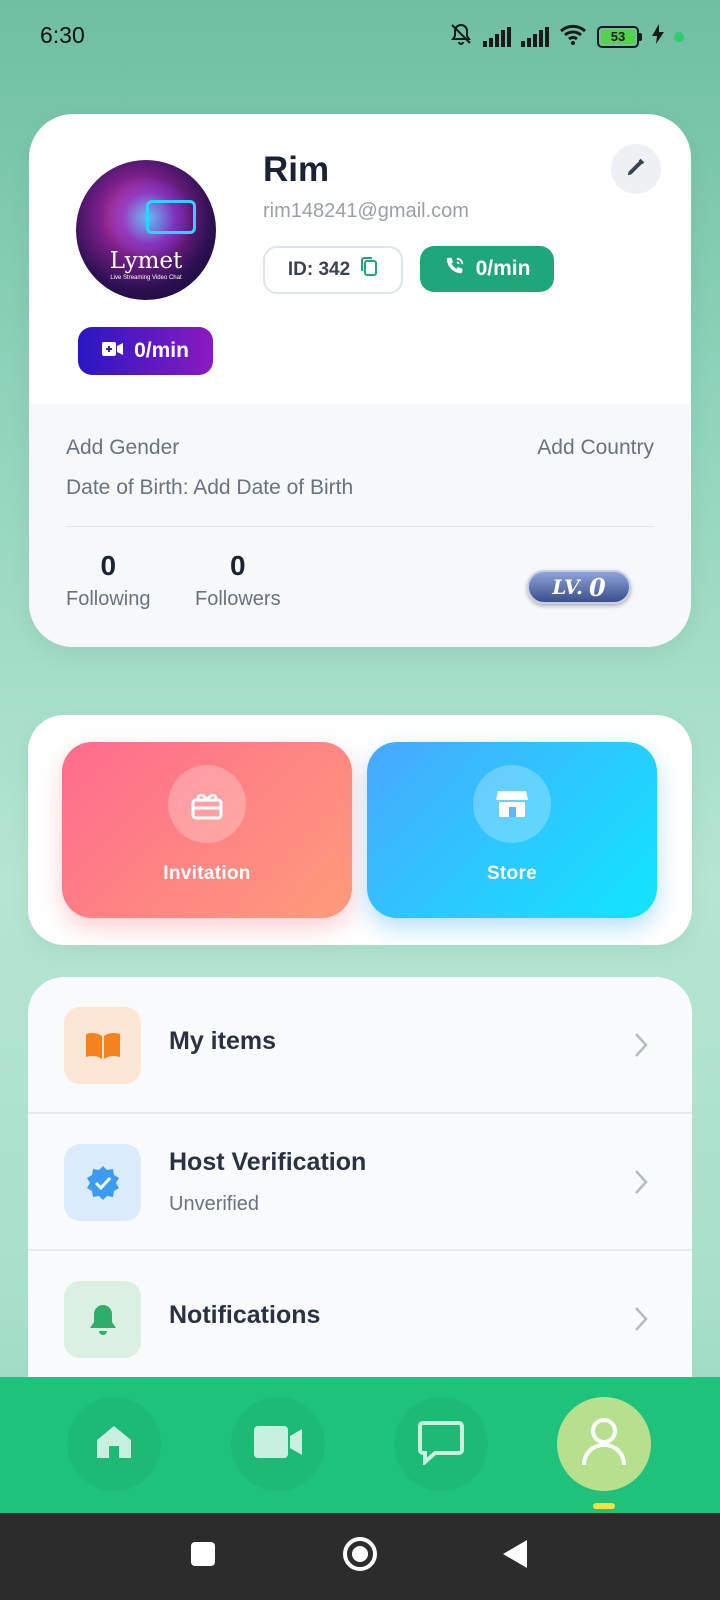 This screenshot has height=1600, width=720. I want to click on store-icon, so click(512, 804).